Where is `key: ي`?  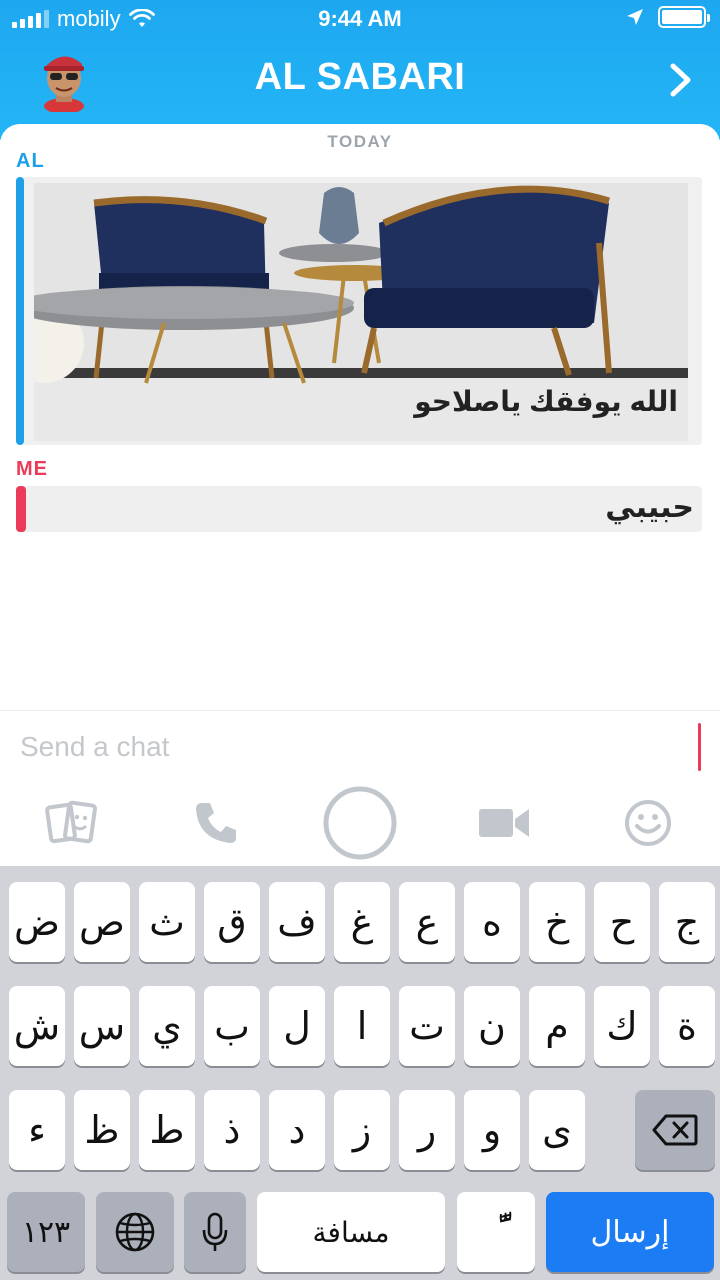 key: ي is located at coordinates (167, 1026).